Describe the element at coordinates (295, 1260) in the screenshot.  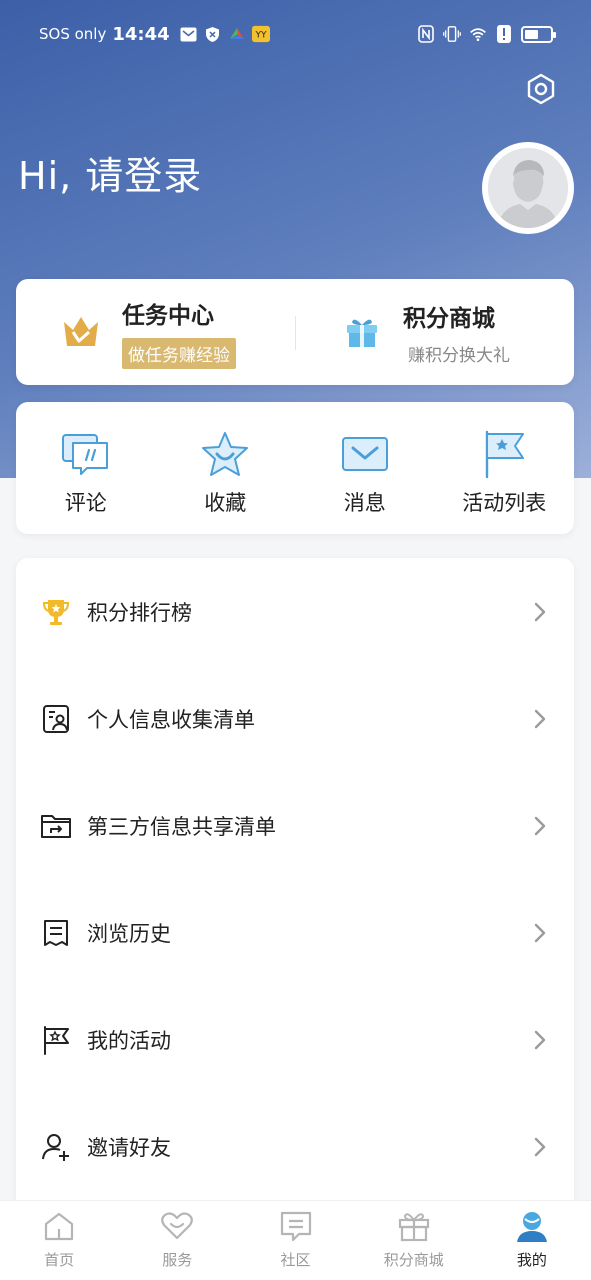
I see `tab-label: 社区` at that location.